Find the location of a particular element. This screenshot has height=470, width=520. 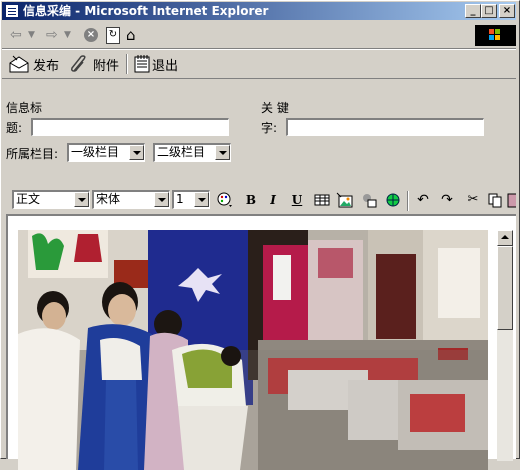

paragraph-style-select: 正文 is located at coordinates (51, 199).